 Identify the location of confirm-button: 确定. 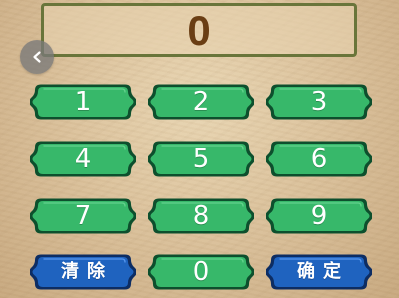
(319, 272).